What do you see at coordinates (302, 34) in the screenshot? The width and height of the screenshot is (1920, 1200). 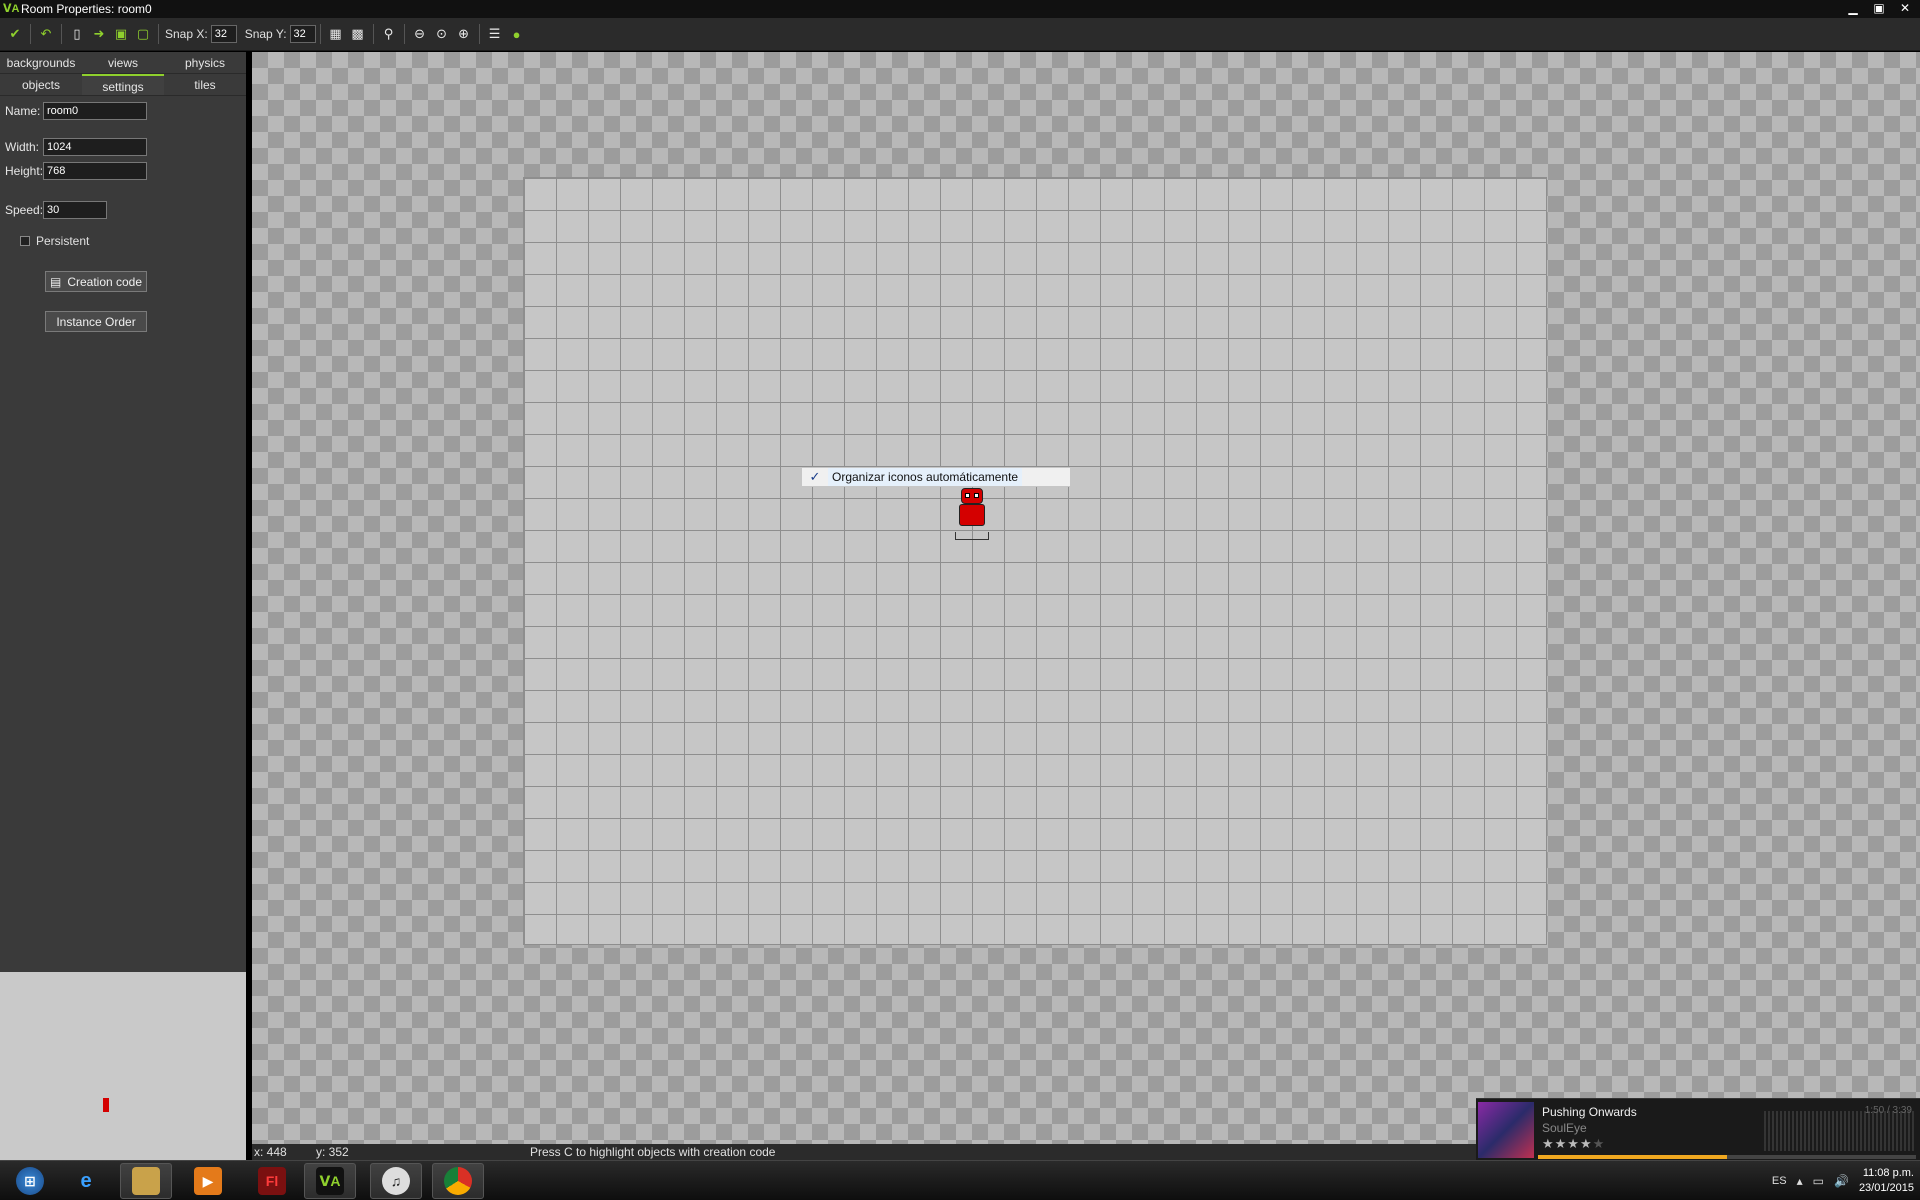 I see `snap-y-input` at bounding box center [302, 34].